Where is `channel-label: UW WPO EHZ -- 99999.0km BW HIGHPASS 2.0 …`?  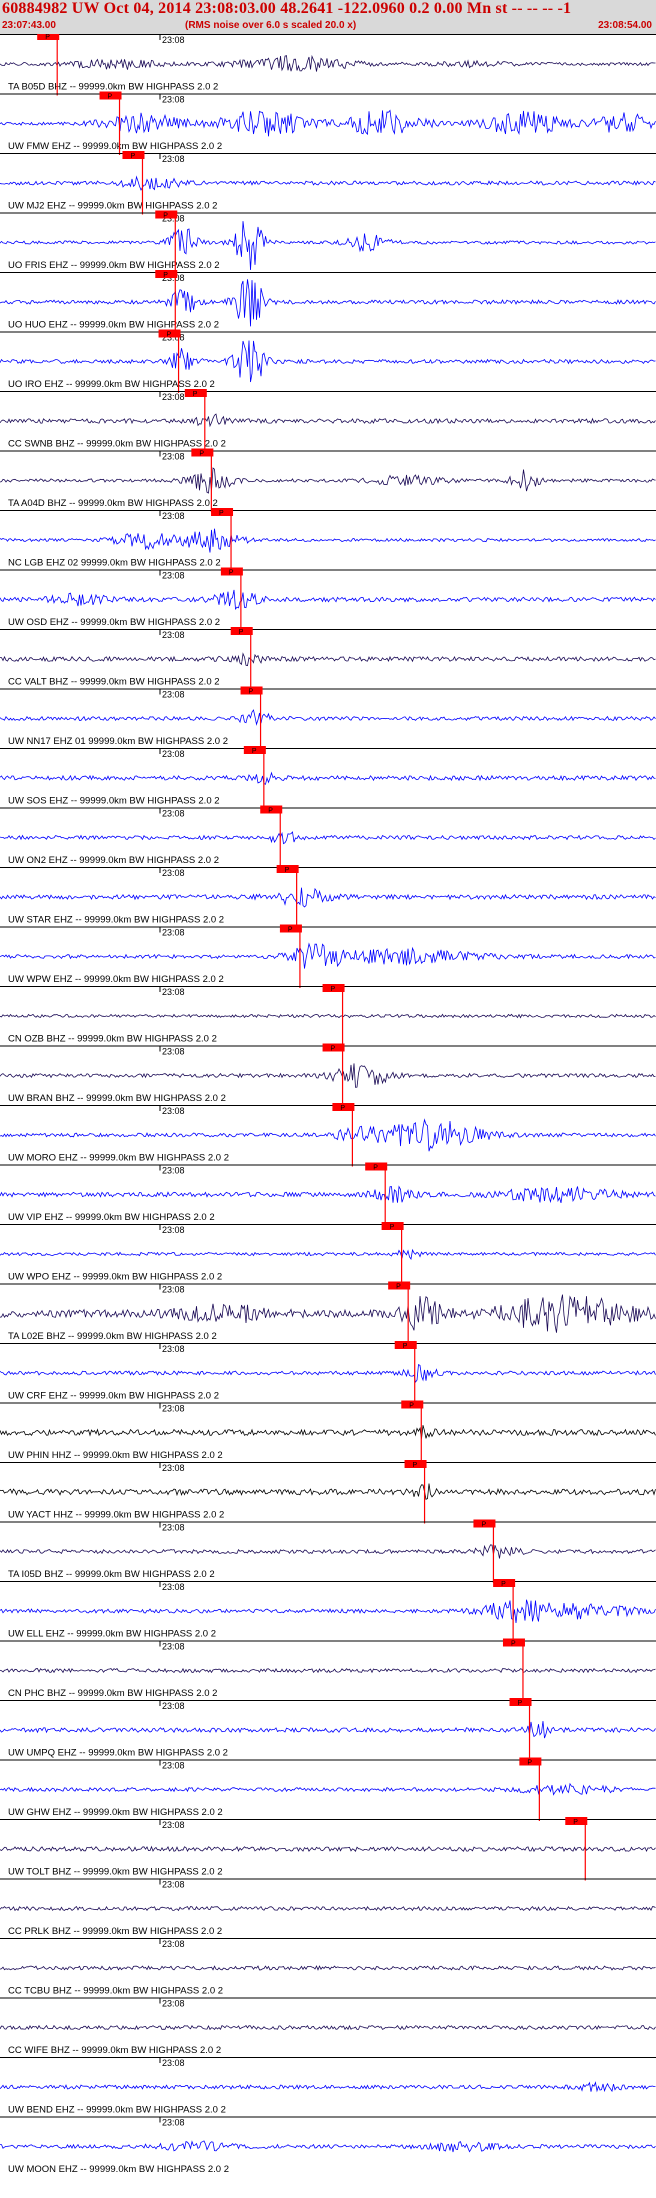 channel-label: UW WPO EHZ -- 99999.0km BW HIGHPASS 2.0 … is located at coordinates (115, 1277).